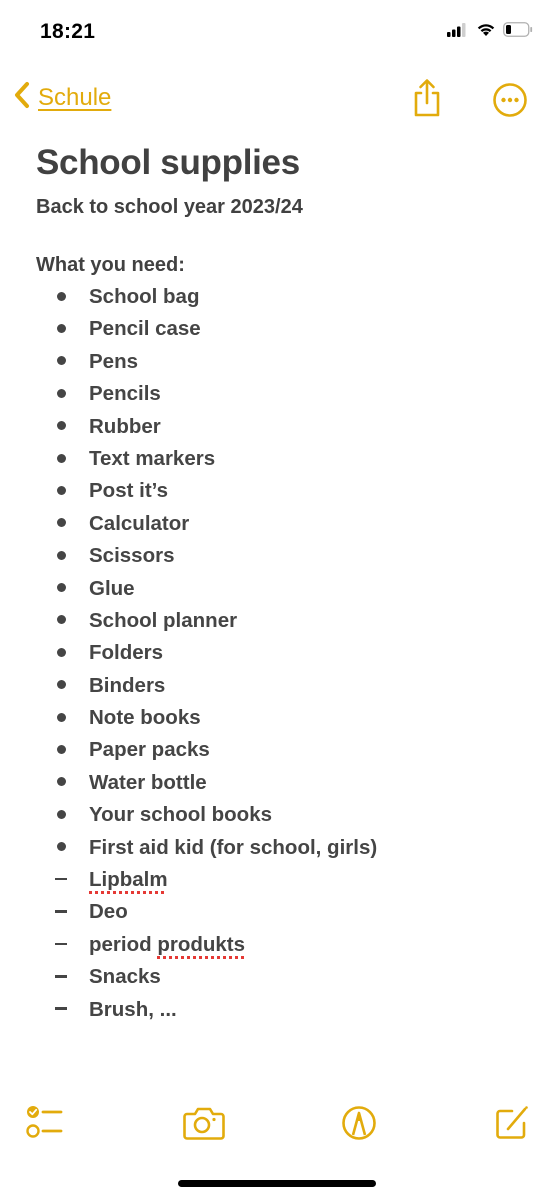  Describe the element at coordinates (126, 653) in the screenshot. I see `list-item-text: Folders` at that location.